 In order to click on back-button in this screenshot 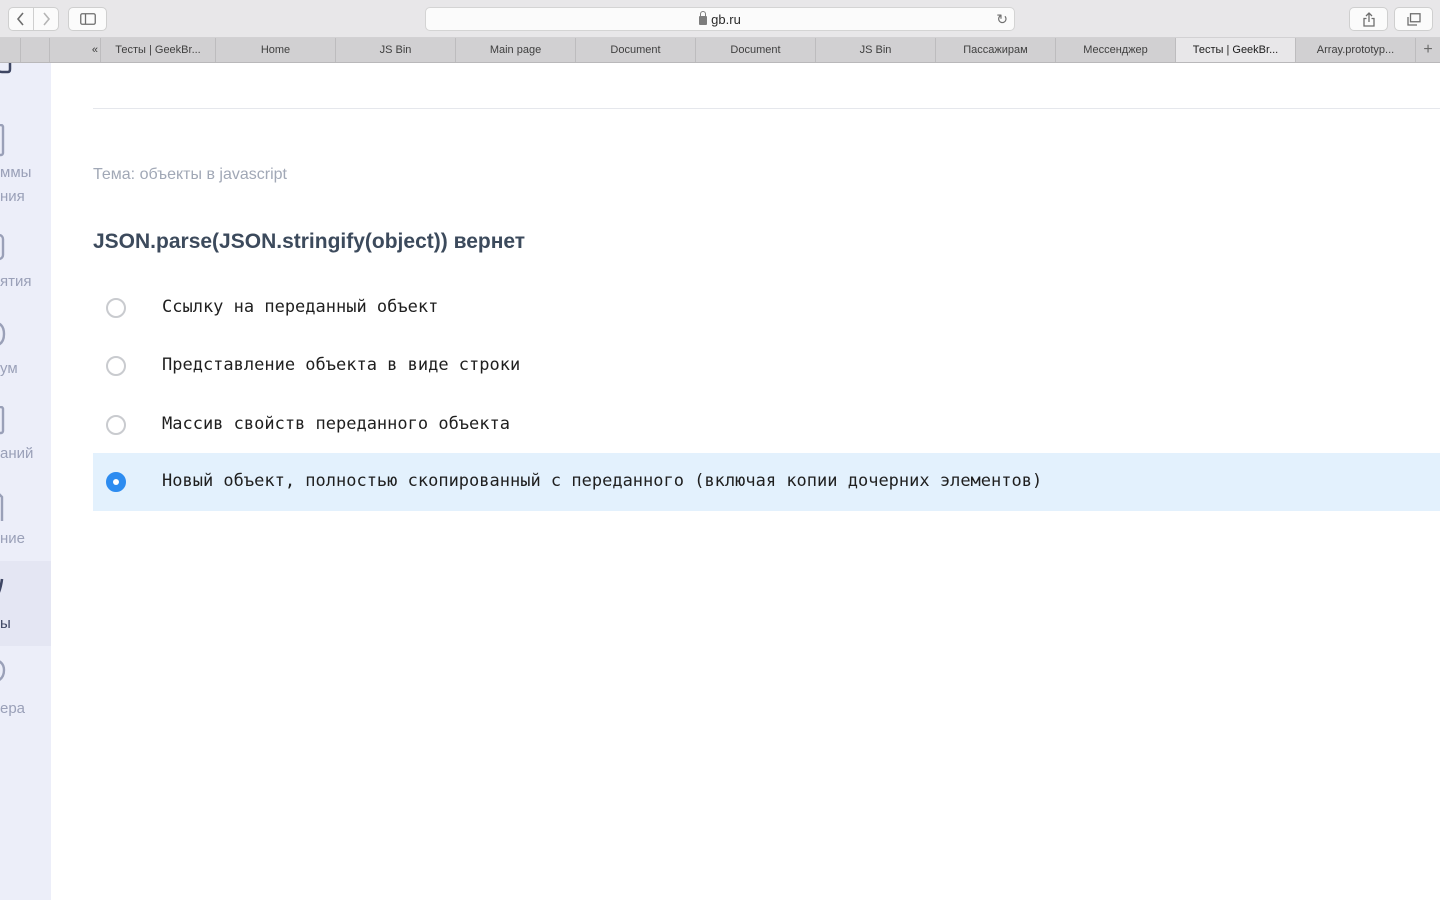, I will do `click(21, 19)`.